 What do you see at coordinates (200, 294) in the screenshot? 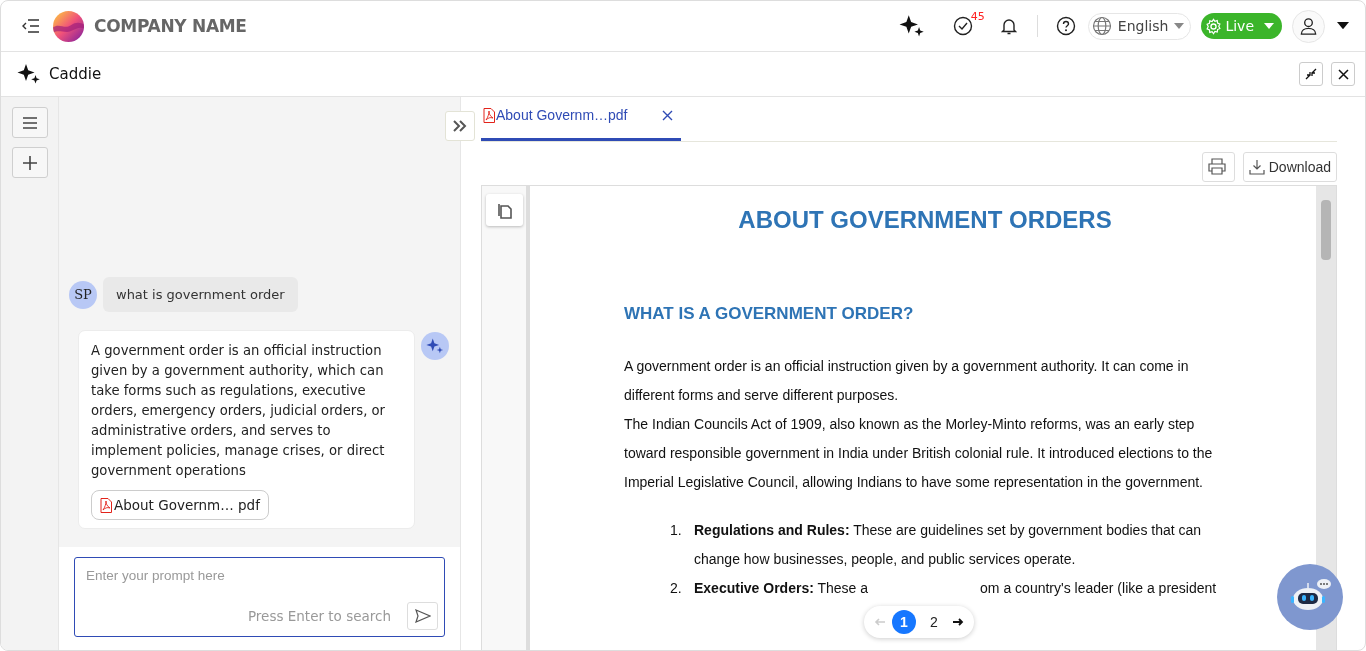
I see `user-message: what is government order` at bounding box center [200, 294].